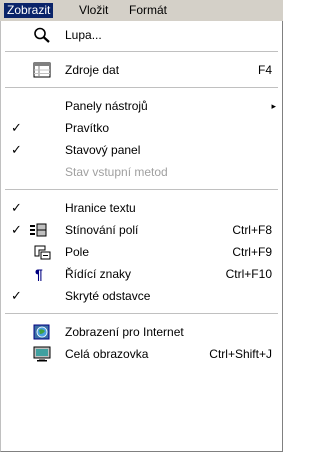 This screenshot has height=453, width=320. I want to click on menu-item-stavovy-panel: ✓ Stavový panel, so click(141, 150).